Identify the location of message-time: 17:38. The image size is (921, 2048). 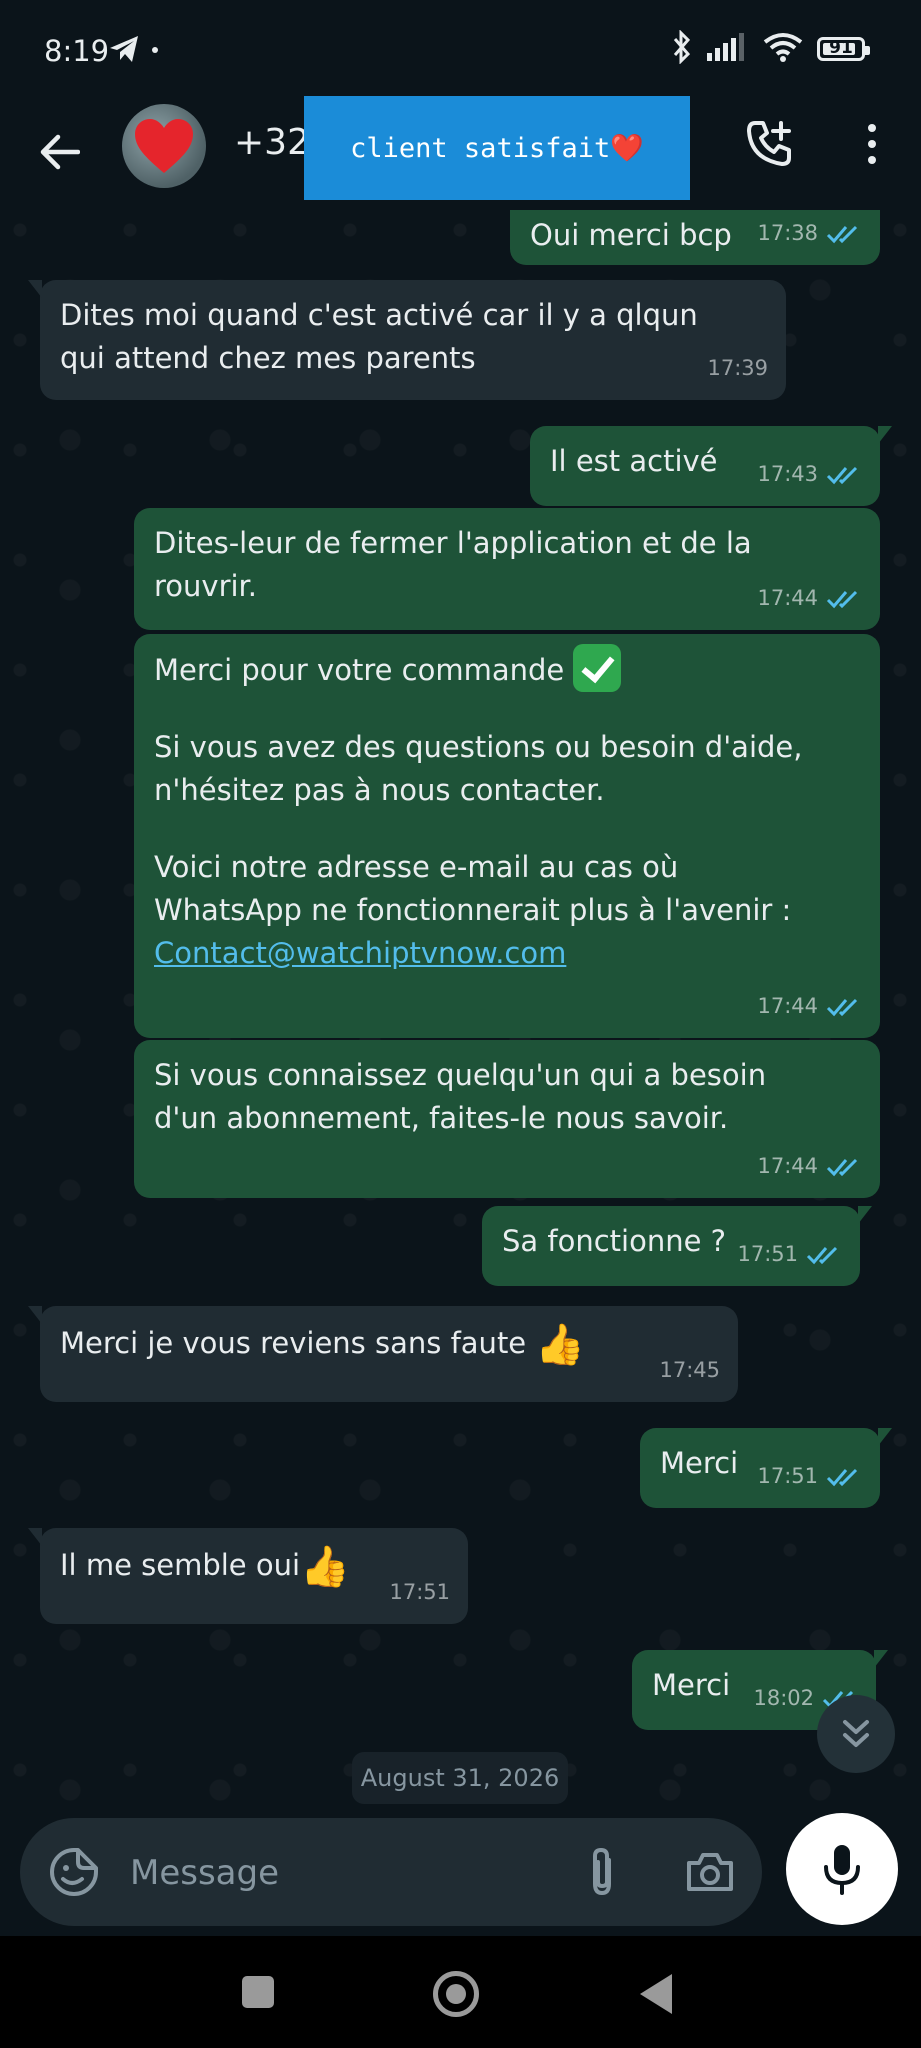
(787, 233).